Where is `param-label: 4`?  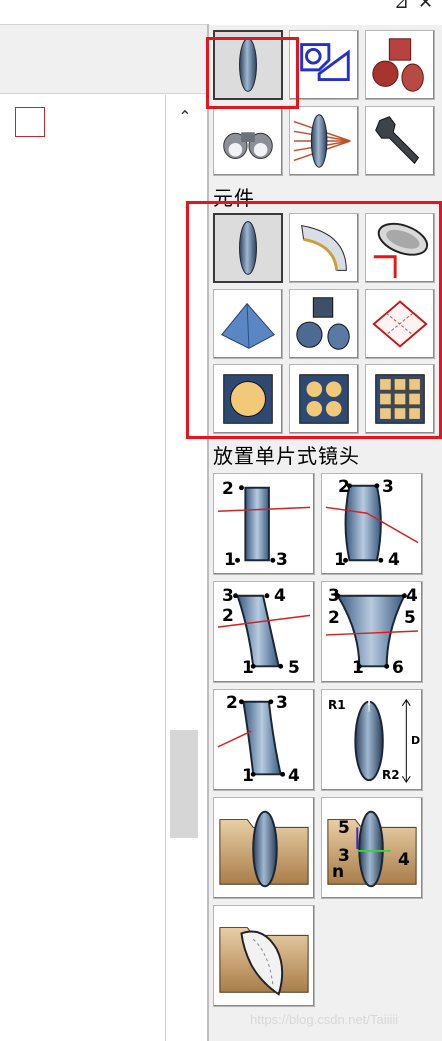
param-label: 4 is located at coordinates (404, 860).